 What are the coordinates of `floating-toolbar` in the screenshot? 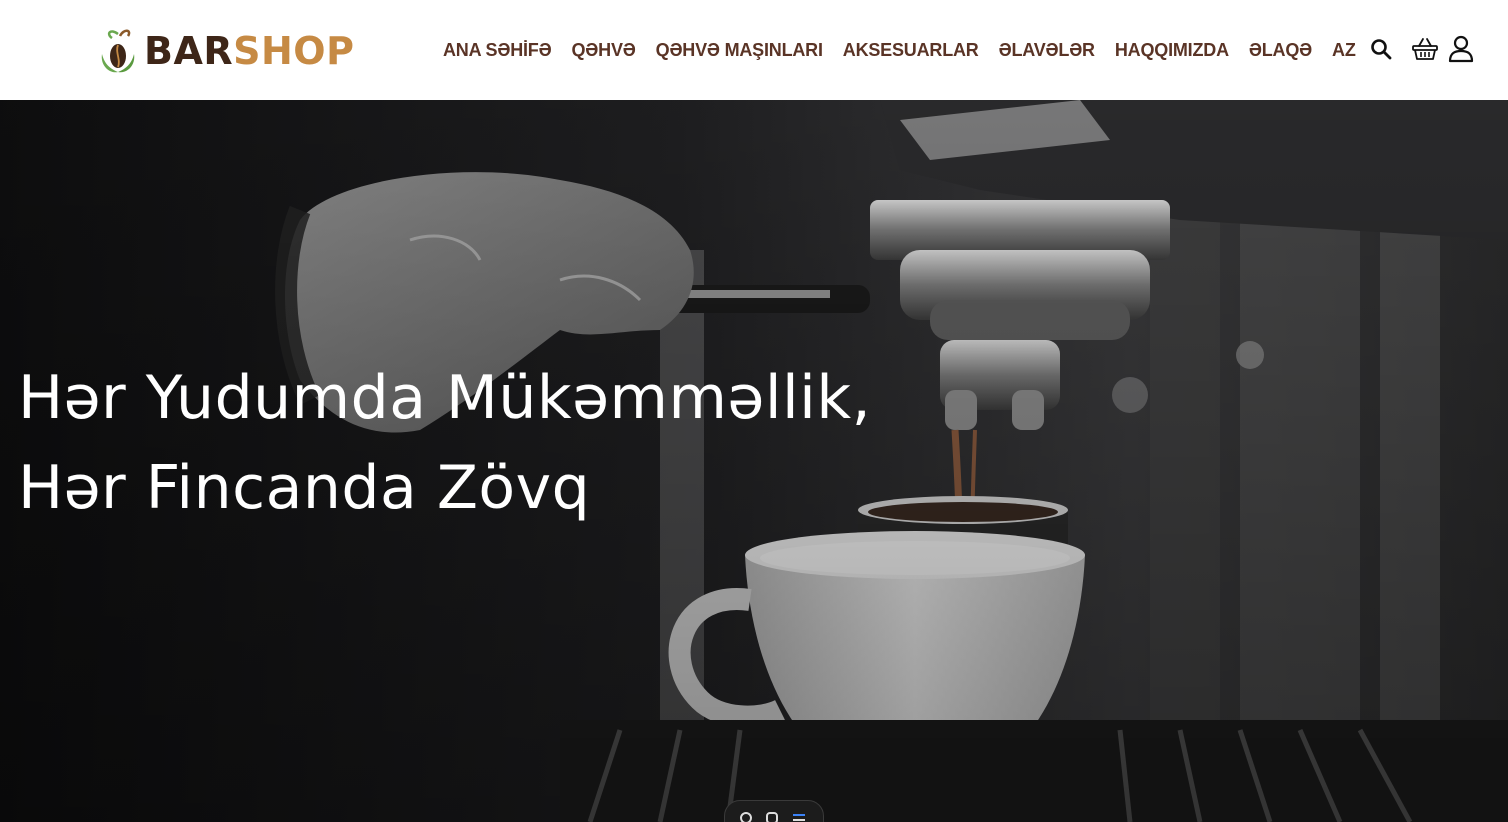 It's located at (774, 811).